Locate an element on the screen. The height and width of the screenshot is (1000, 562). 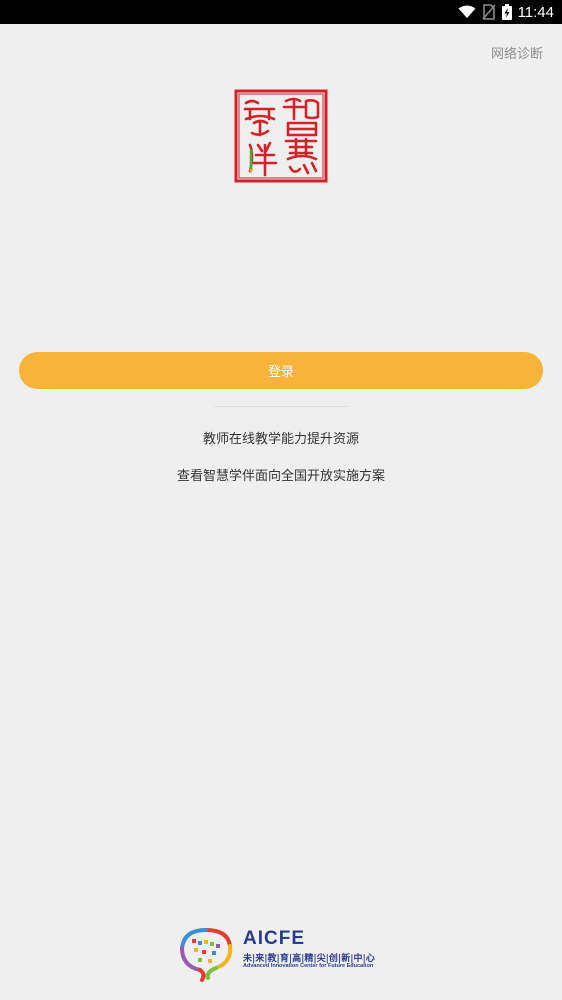
network-diagnosis-link: 网络诊断 is located at coordinates (517, 52).